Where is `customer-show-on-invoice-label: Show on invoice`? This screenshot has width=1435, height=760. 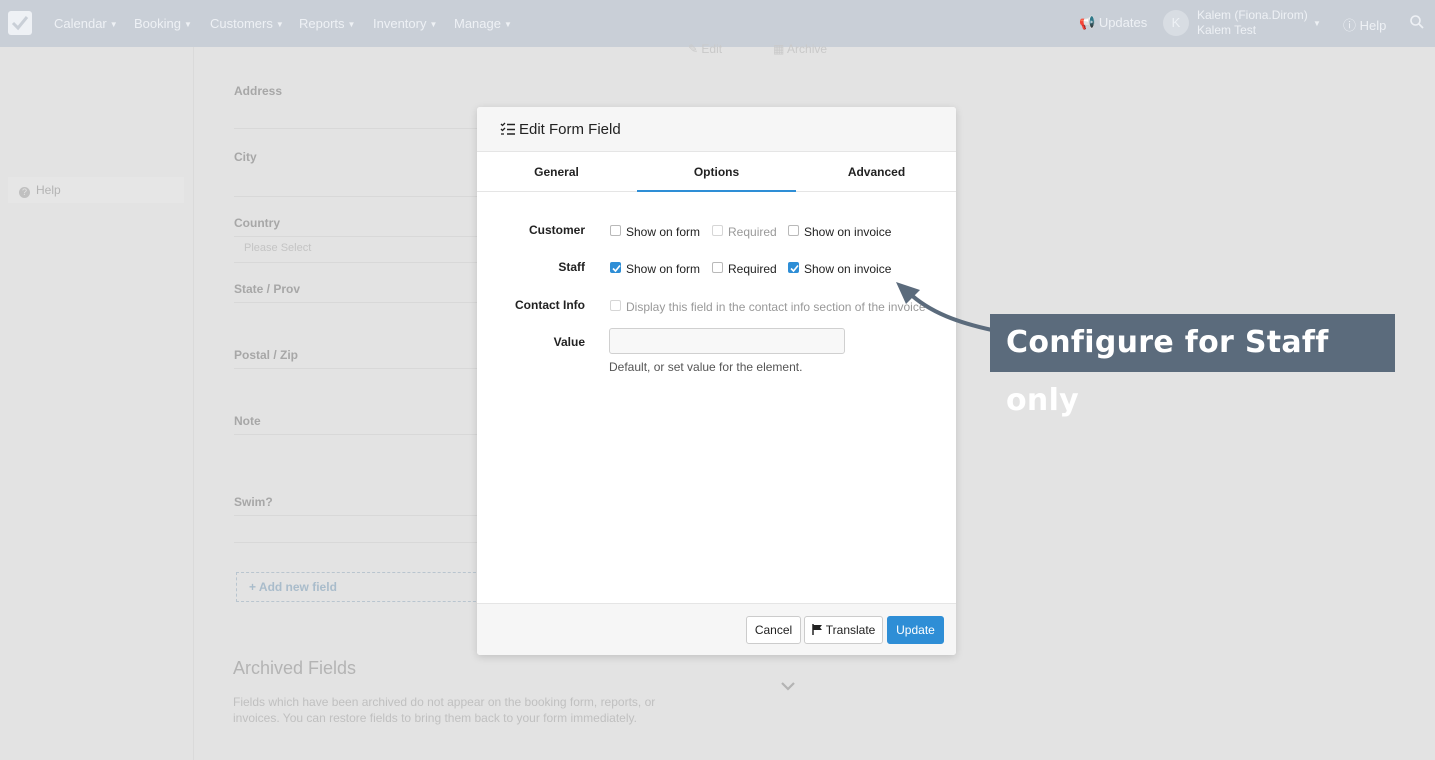 customer-show-on-invoice-label: Show on invoice is located at coordinates (847, 232).